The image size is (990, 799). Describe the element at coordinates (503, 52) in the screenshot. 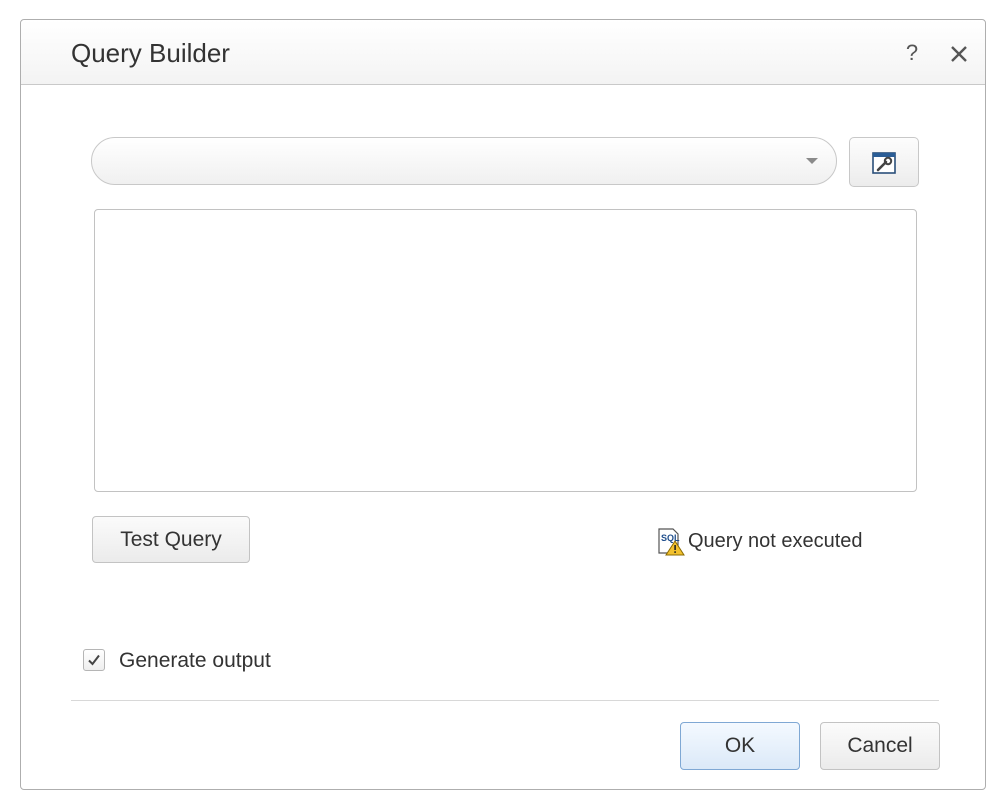

I see `dialog-titlebar: Query Builder ?` at that location.